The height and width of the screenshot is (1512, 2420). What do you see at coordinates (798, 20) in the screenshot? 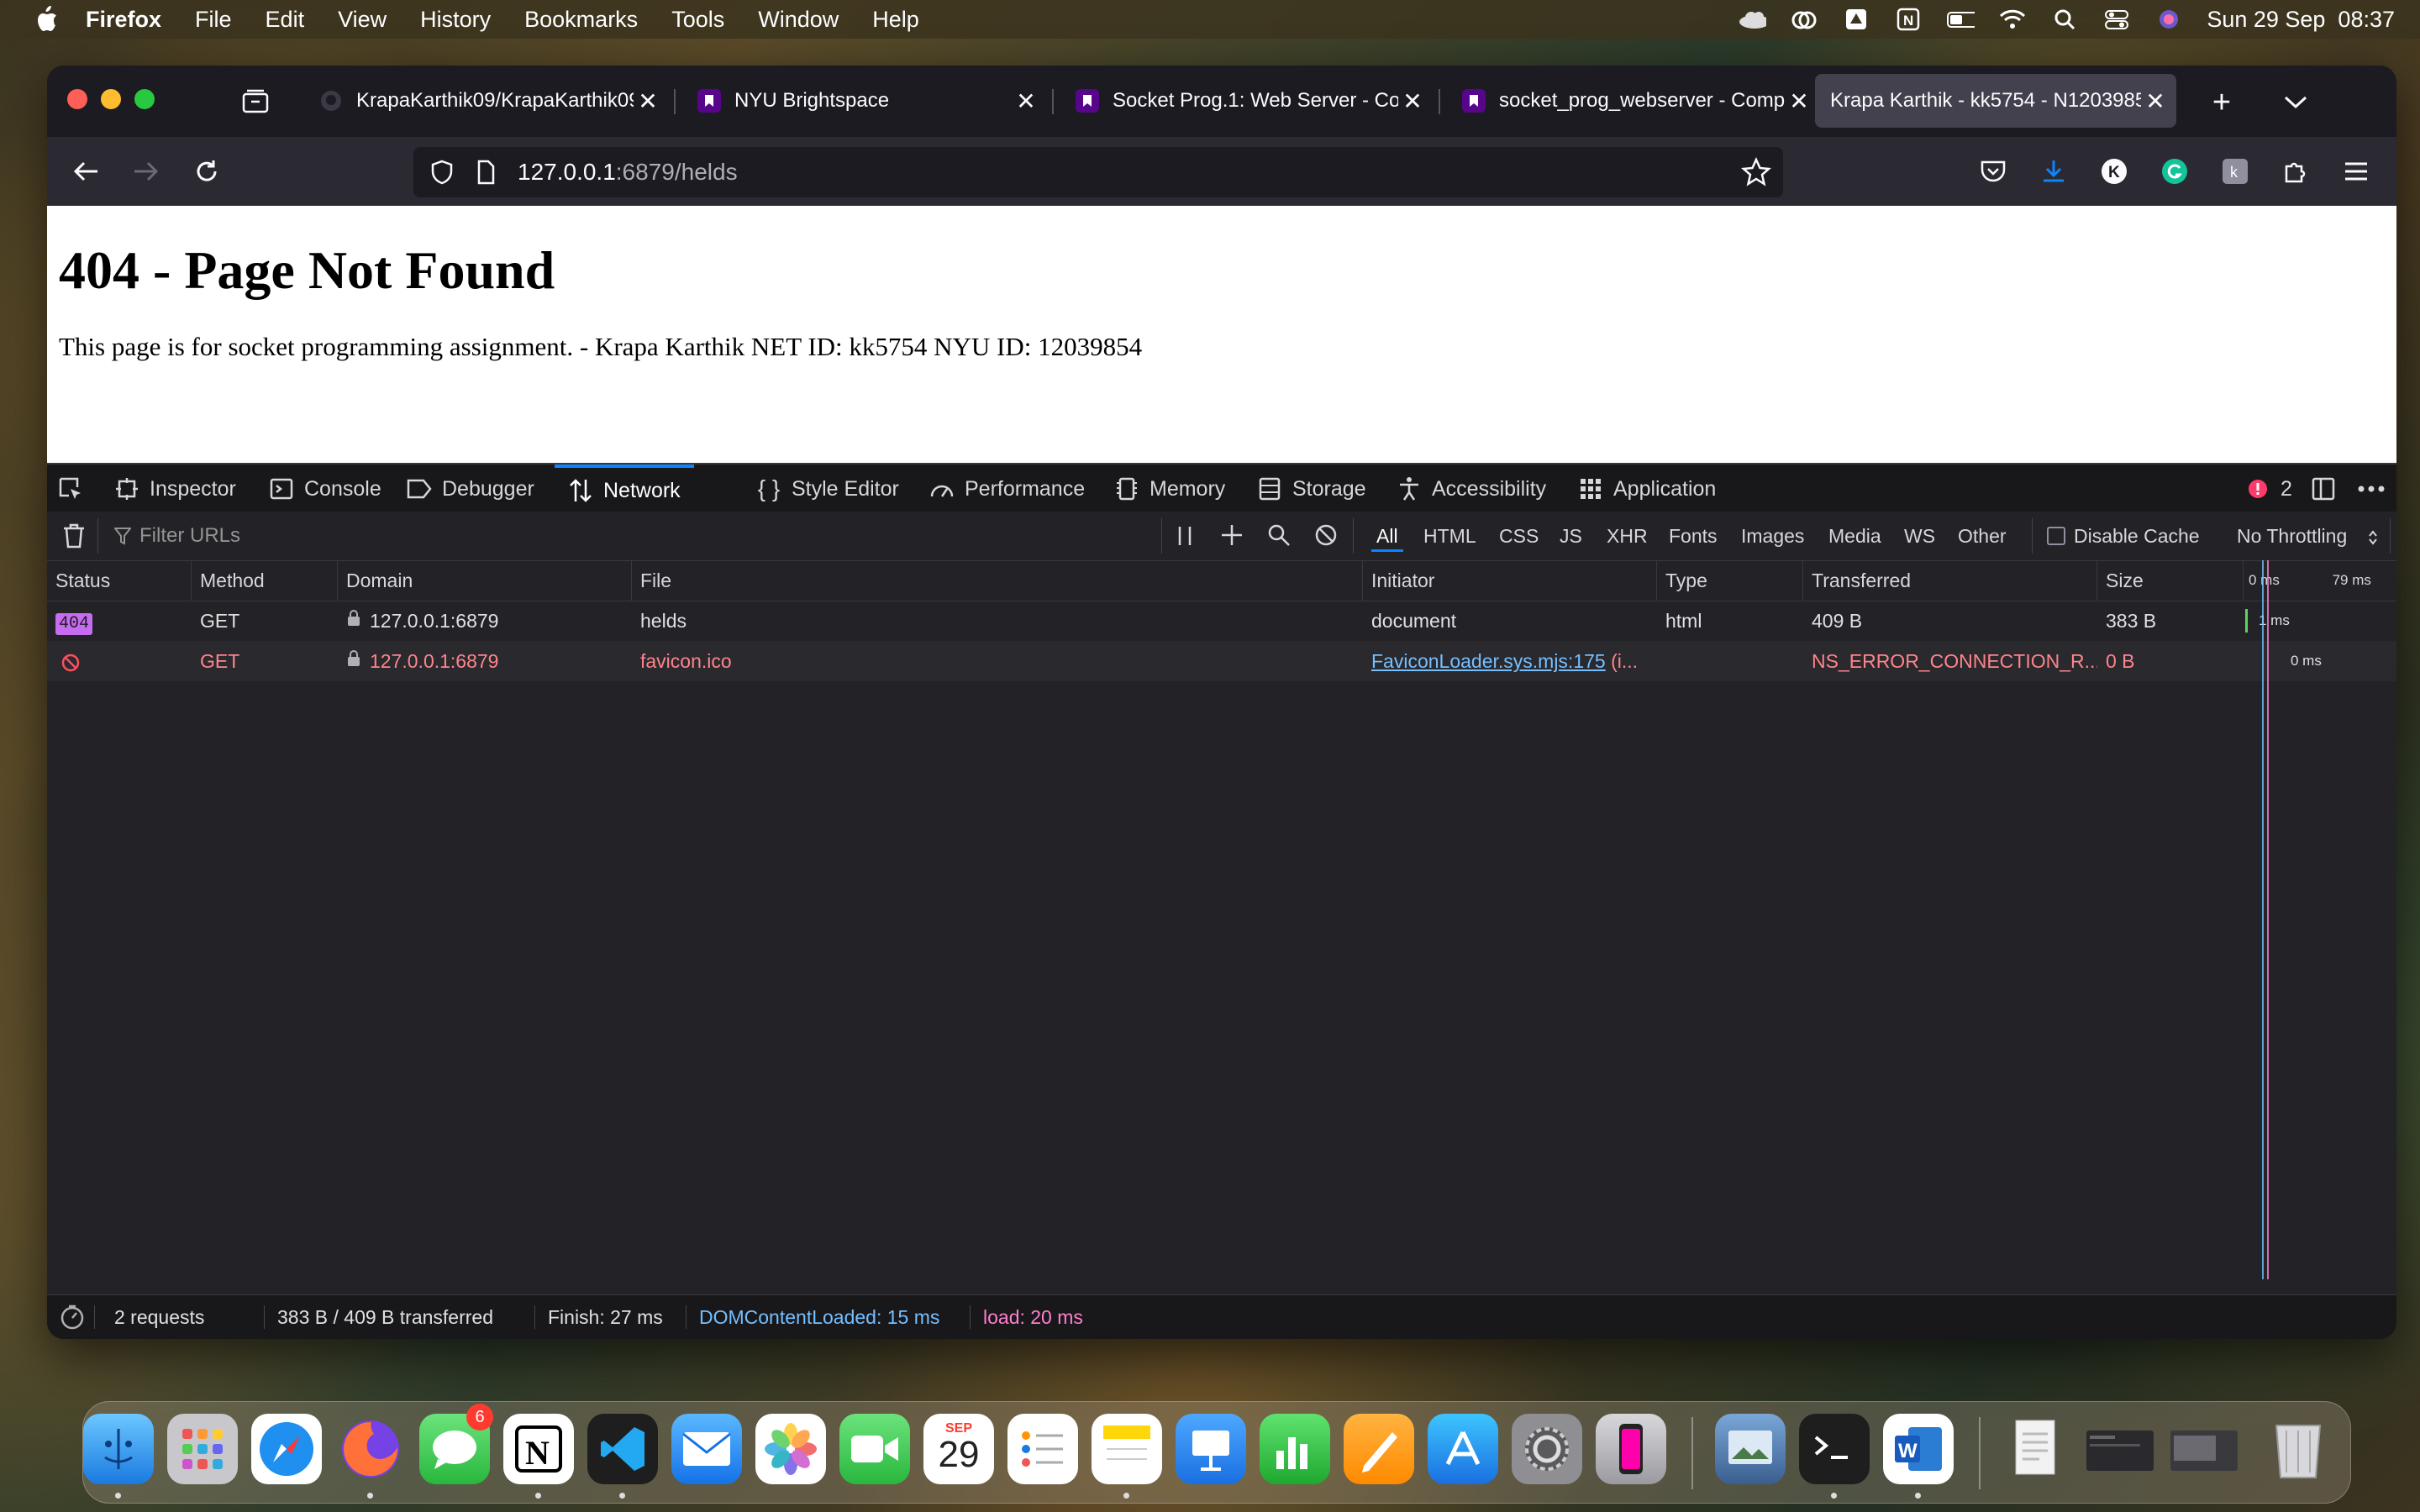
I see `menu-window: Window` at bounding box center [798, 20].